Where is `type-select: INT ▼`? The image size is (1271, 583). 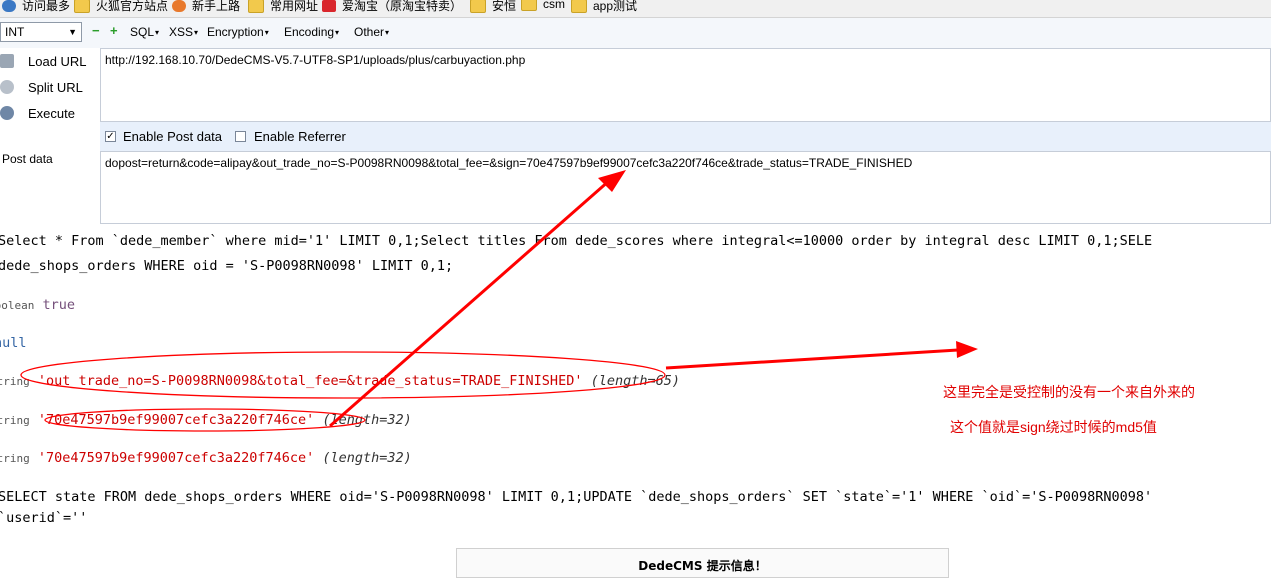 type-select: INT ▼ is located at coordinates (41, 32).